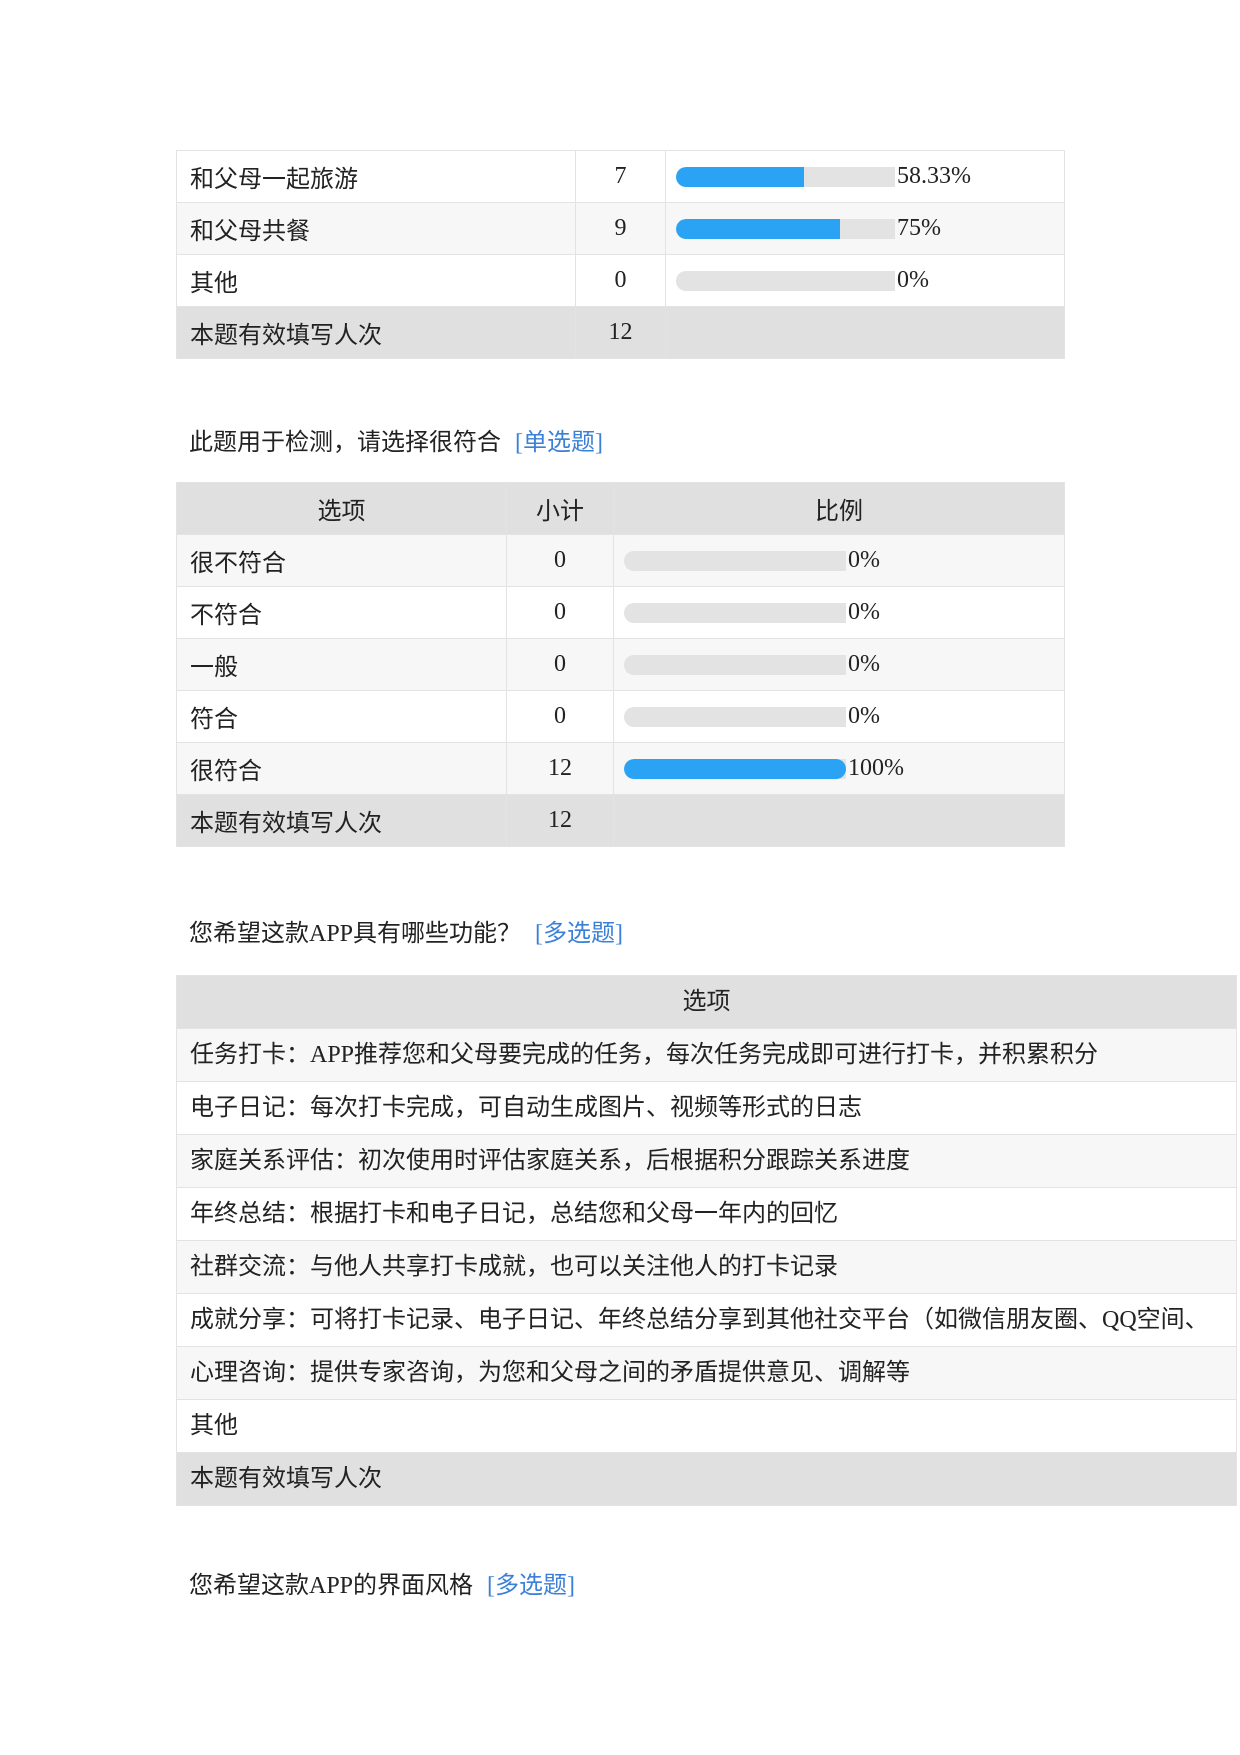 Image resolution: width=1240 pixels, height=1755 pixels. I want to click on table-row: 符合 0 0%, so click(620, 716).